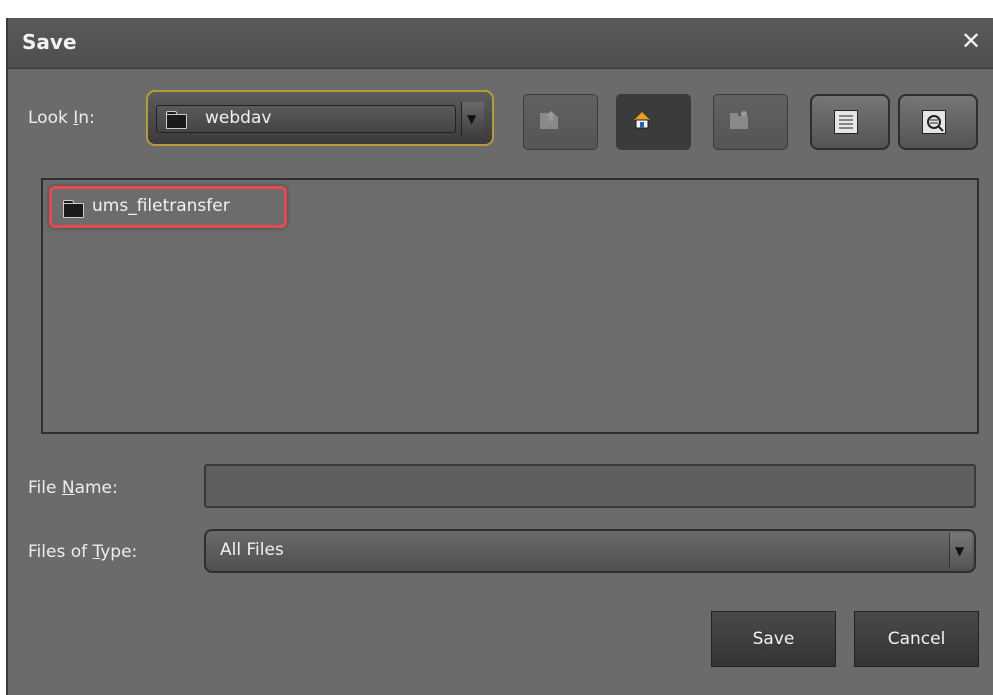  Describe the element at coordinates (161, 206) in the screenshot. I see `file-item-label: ums_filetransfer` at that location.